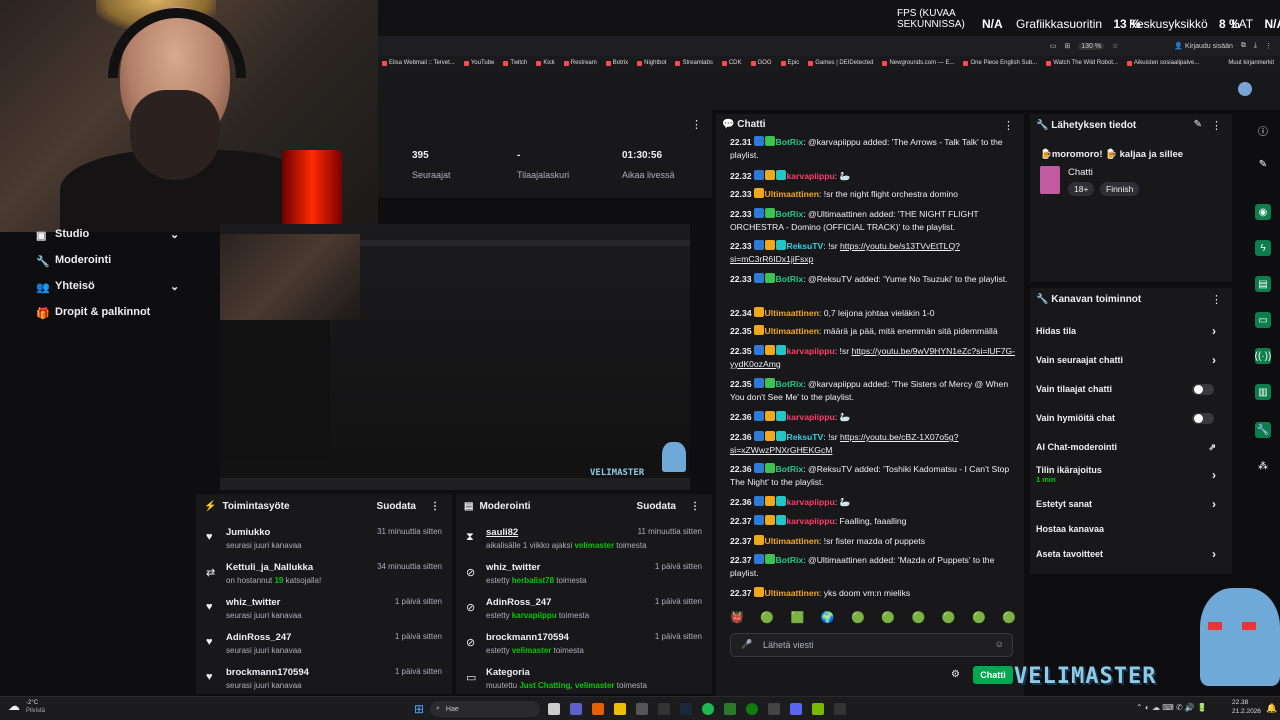  I want to click on bookmark-item: CDK, so click(731, 63).